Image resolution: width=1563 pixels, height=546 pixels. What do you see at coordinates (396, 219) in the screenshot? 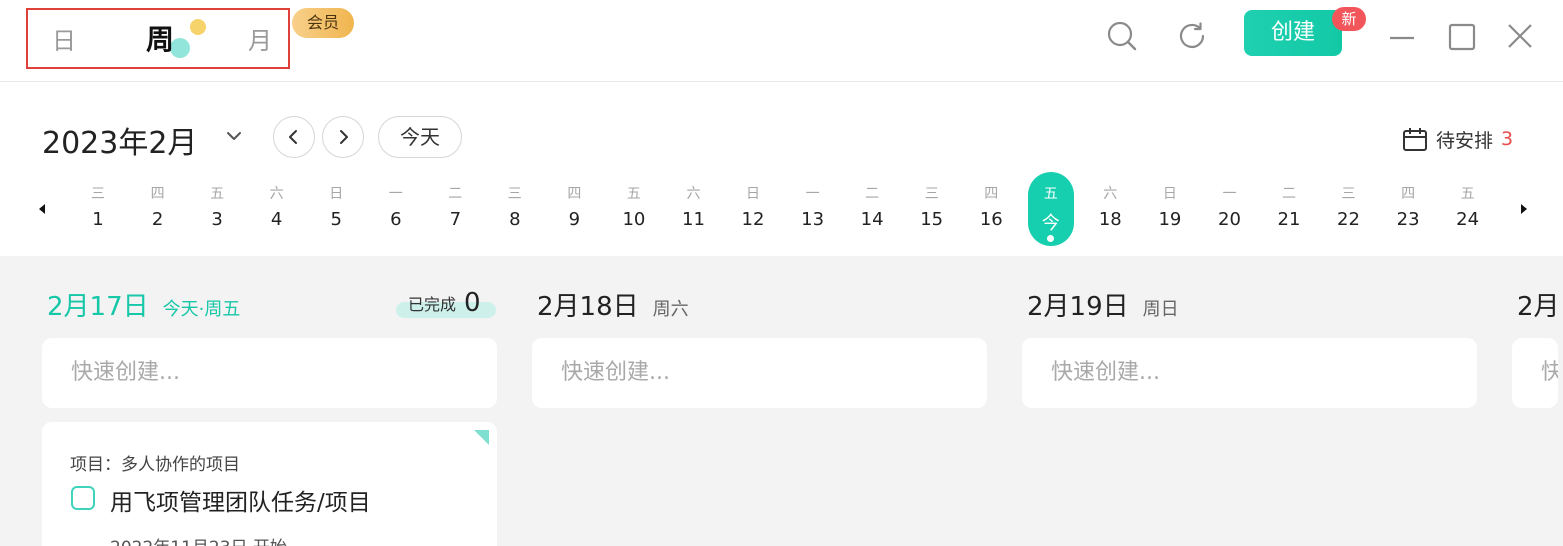
I see `day-number: 6` at bounding box center [396, 219].